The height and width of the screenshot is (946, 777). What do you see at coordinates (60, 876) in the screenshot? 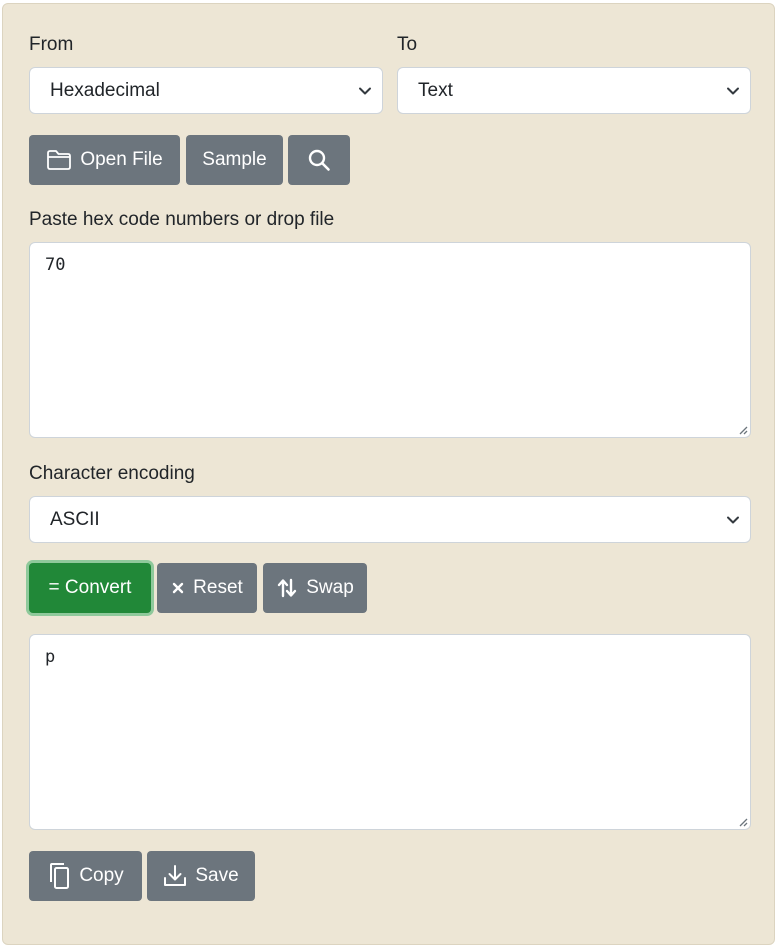
I see `copy-icon` at bounding box center [60, 876].